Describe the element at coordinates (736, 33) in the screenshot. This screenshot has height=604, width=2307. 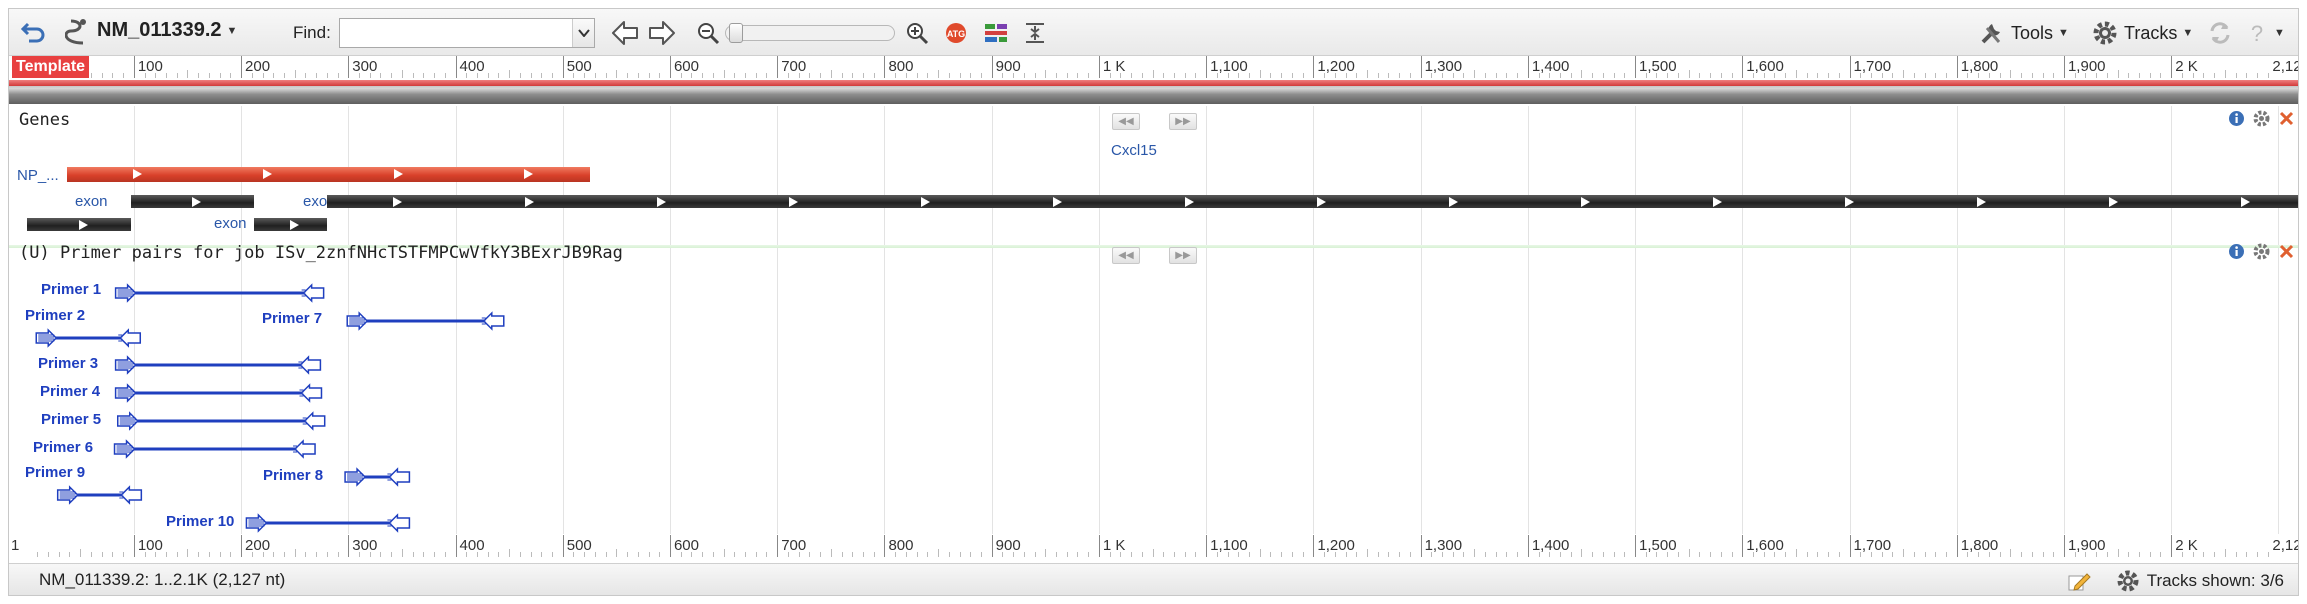
I see `zoom-slider-handle` at that location.